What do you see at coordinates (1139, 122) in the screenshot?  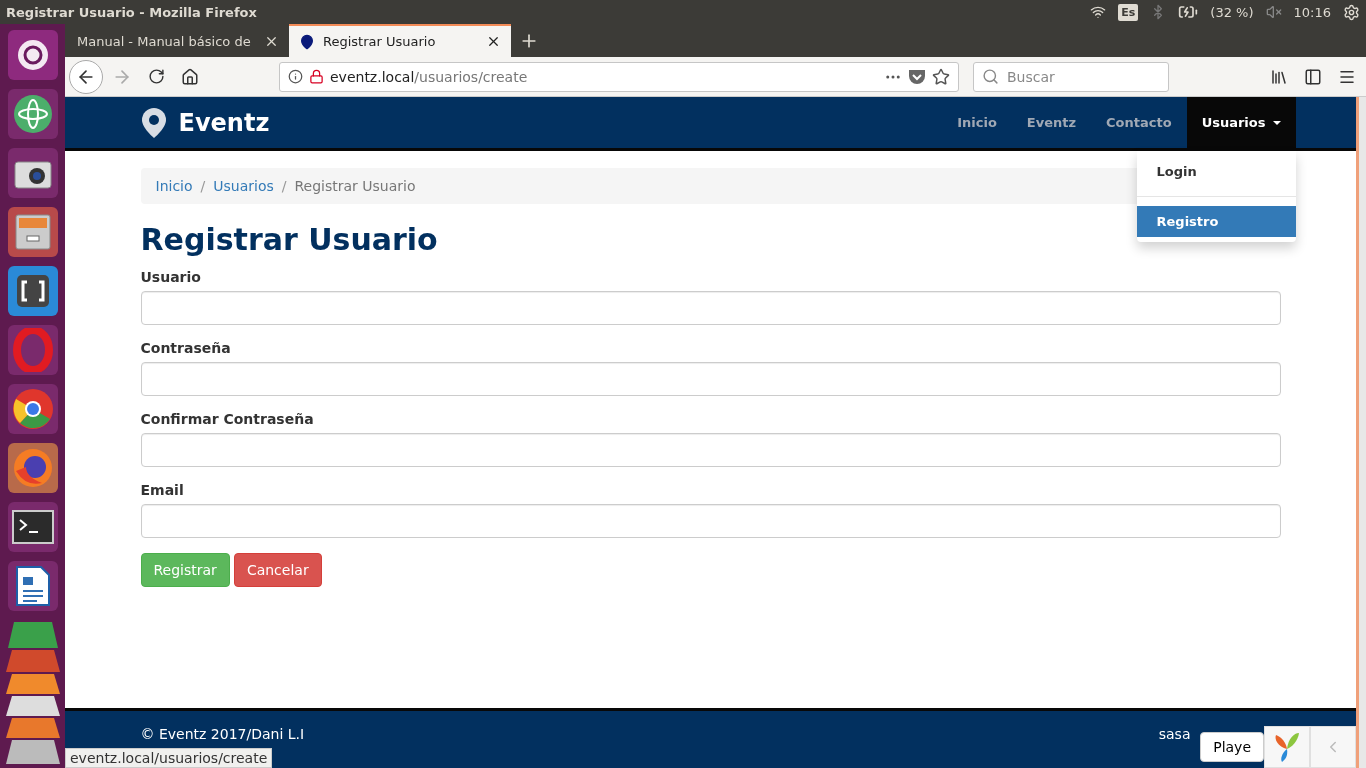 I see `nav-link: Contacto` at bounding box center [1139, 122].